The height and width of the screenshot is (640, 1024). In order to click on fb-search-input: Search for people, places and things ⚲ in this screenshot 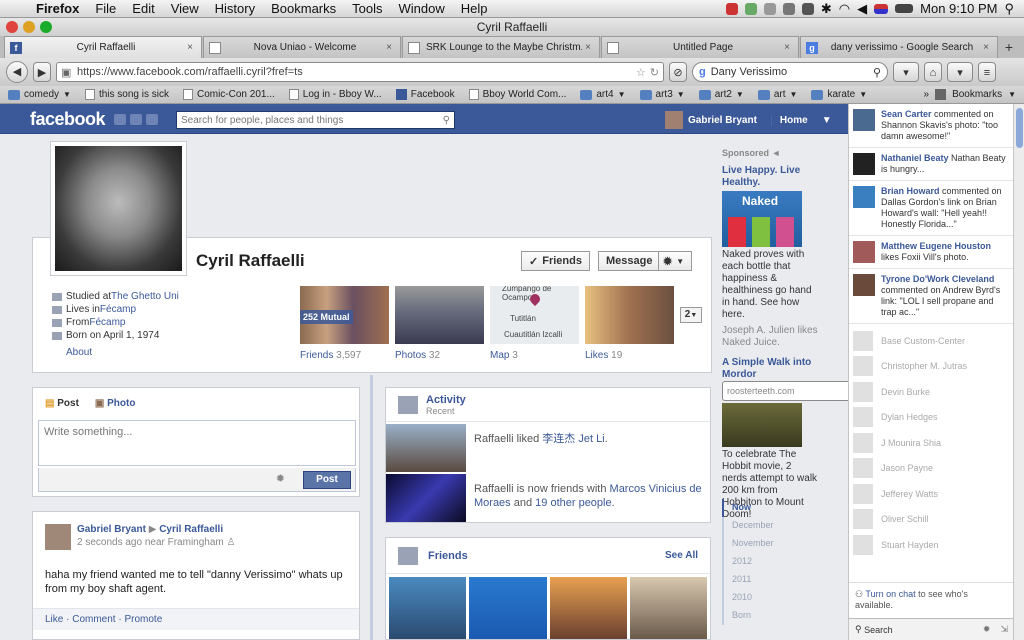, I will do `click(315, 120)`.